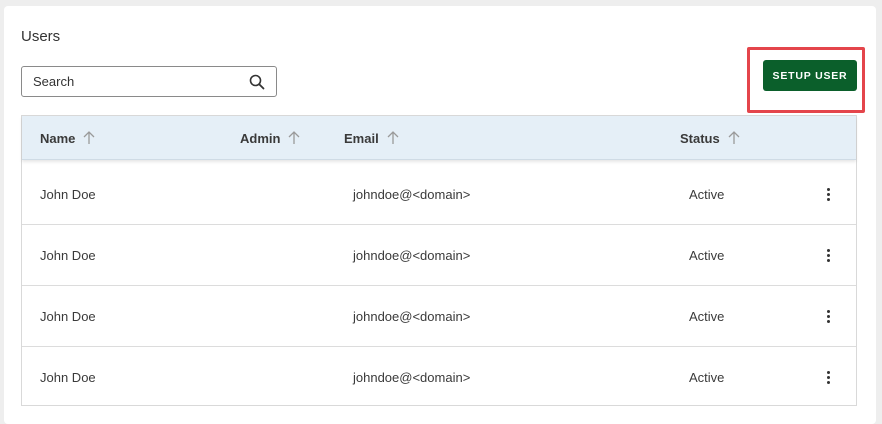 The width and height of the screenshot is (882, 424). I want to click on column-header-label: Email, so click(361, 138).